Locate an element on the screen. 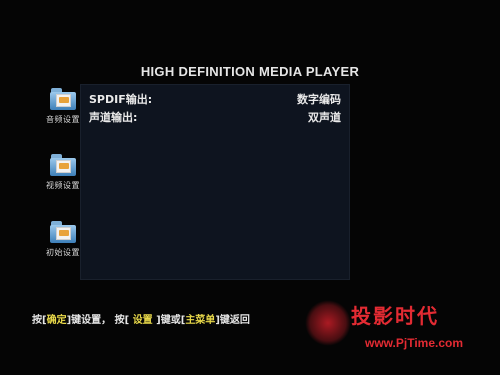 The width and height of the screenshot is (500, 375). hint-text: 按[ is located at coordinates (39, 320).